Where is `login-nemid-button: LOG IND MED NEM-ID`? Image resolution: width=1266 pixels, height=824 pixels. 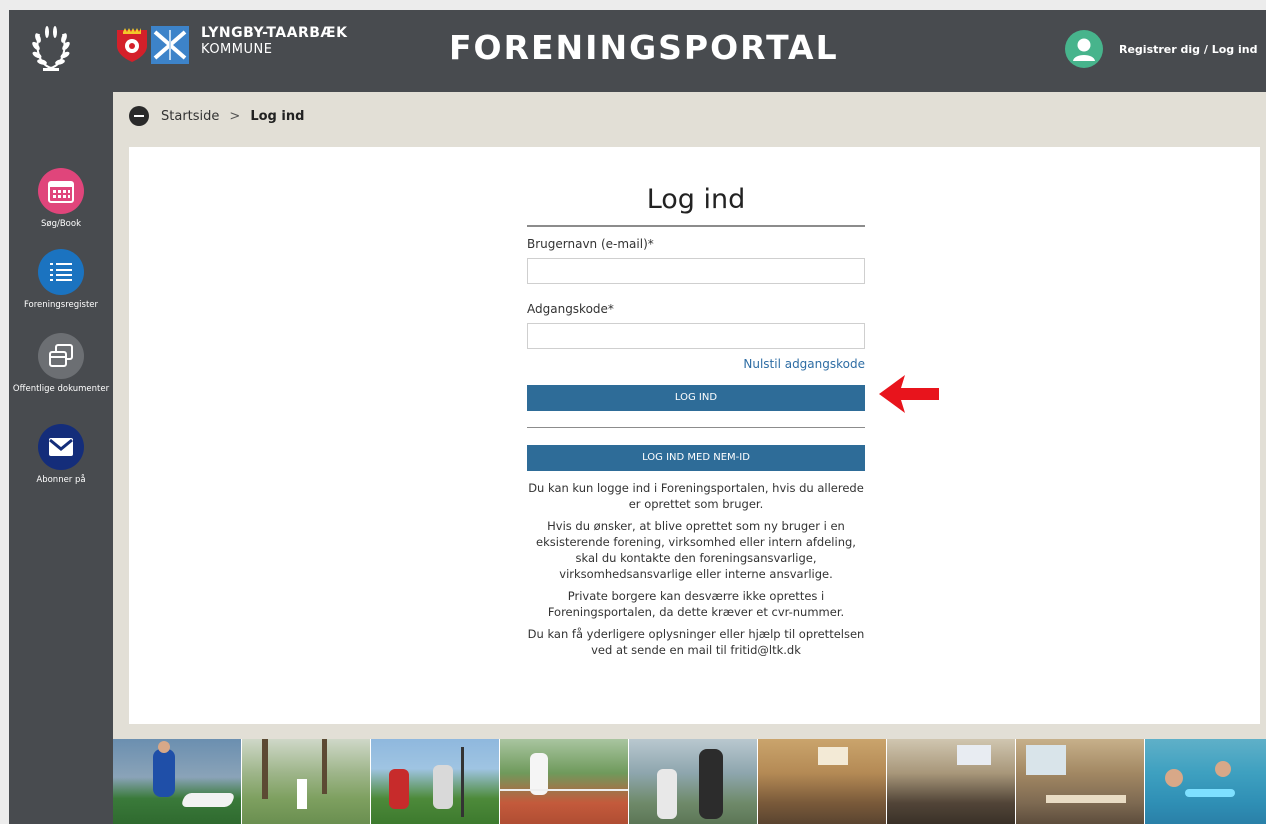
login-nemid-button: LOG IND MED NEM-ID is located at coordinates (696, 458).